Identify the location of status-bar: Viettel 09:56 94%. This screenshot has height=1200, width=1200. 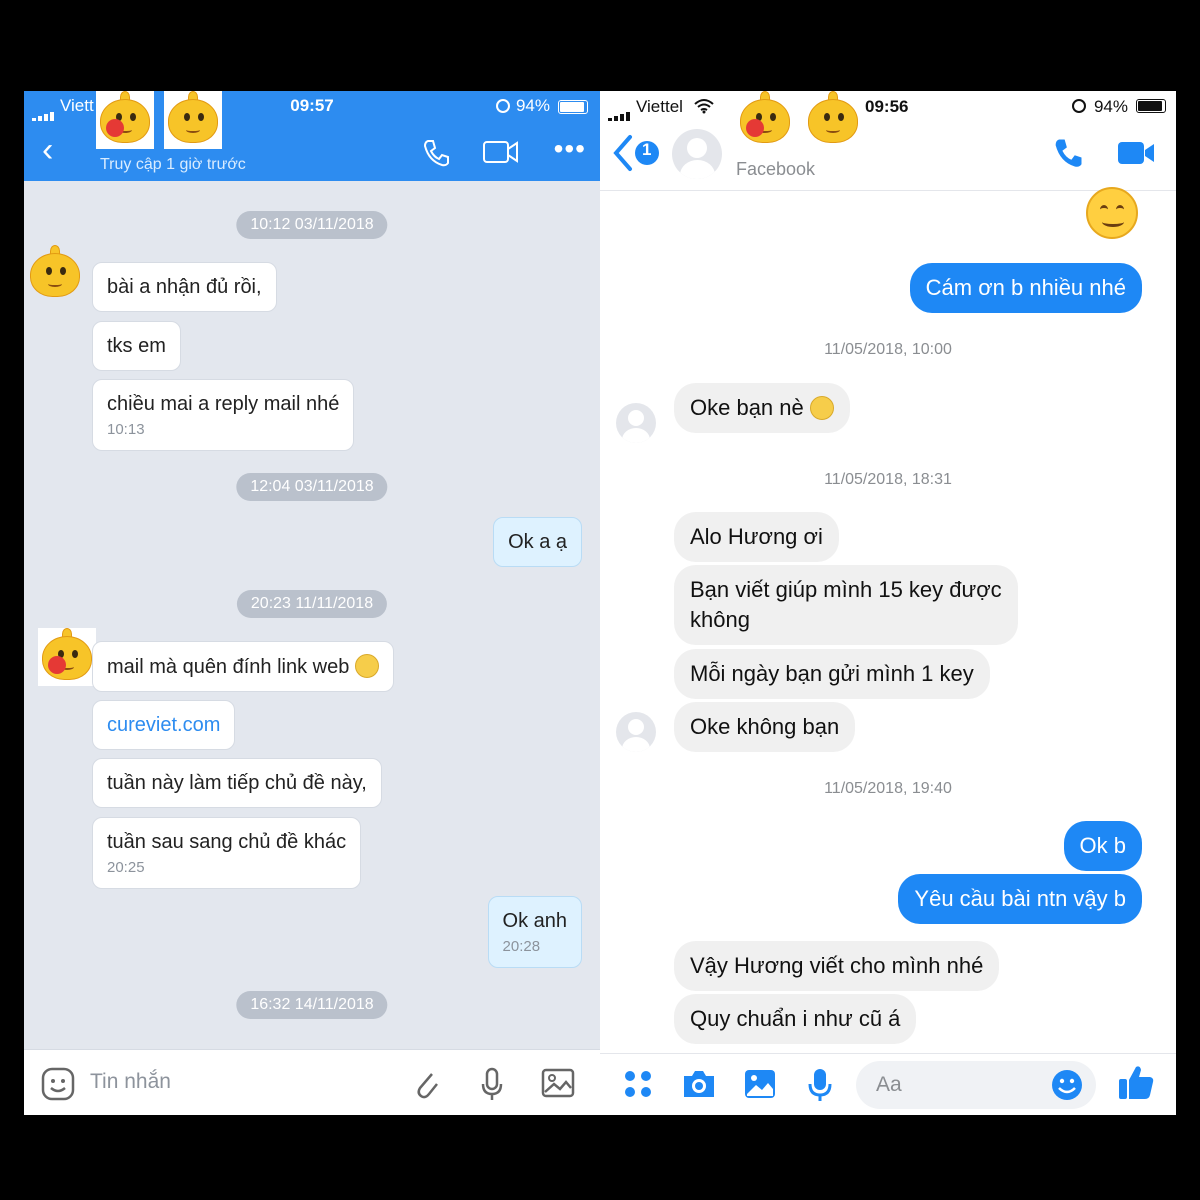
(888, 106).